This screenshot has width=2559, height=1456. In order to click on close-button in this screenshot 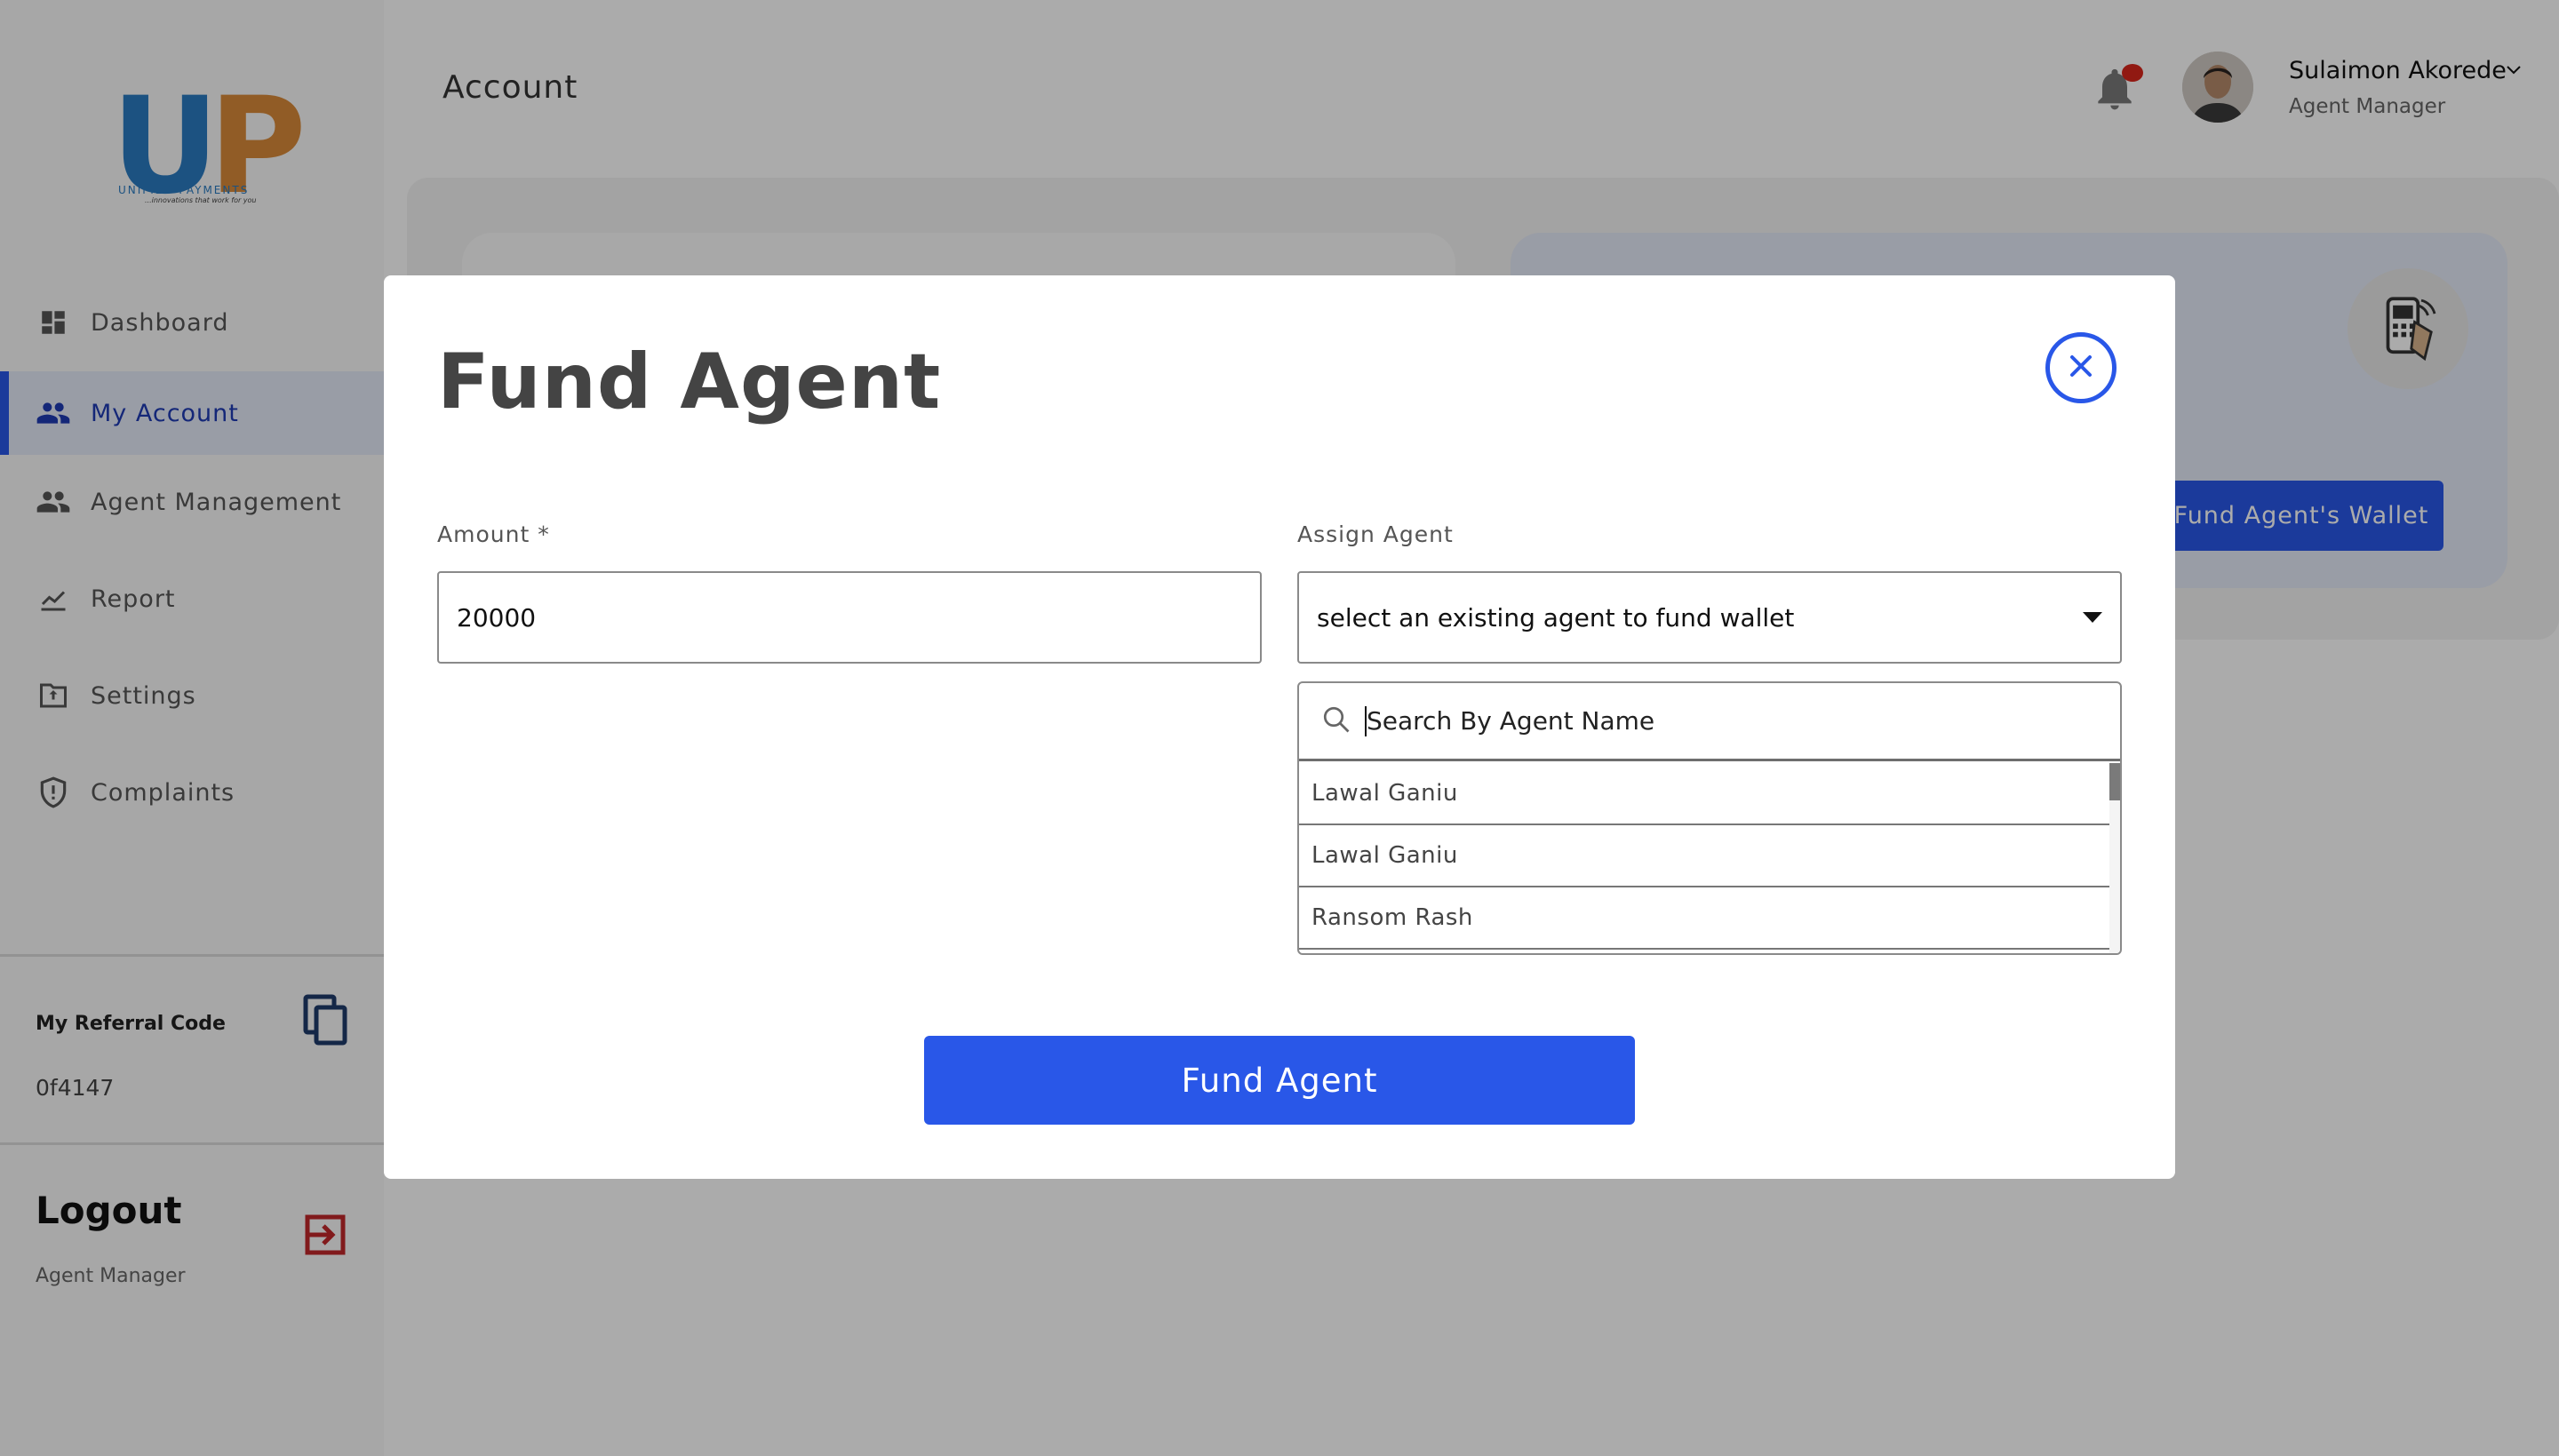, I will do `click(2081, 367)`.